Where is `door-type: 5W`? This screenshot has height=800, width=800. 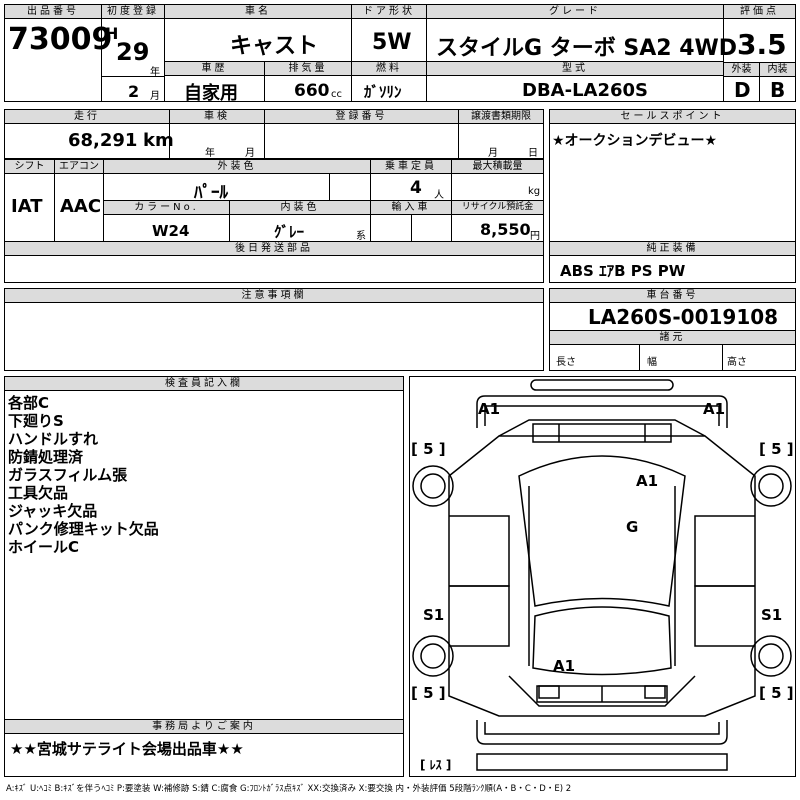
door-type: 5W is located at coordinates (392, 42).